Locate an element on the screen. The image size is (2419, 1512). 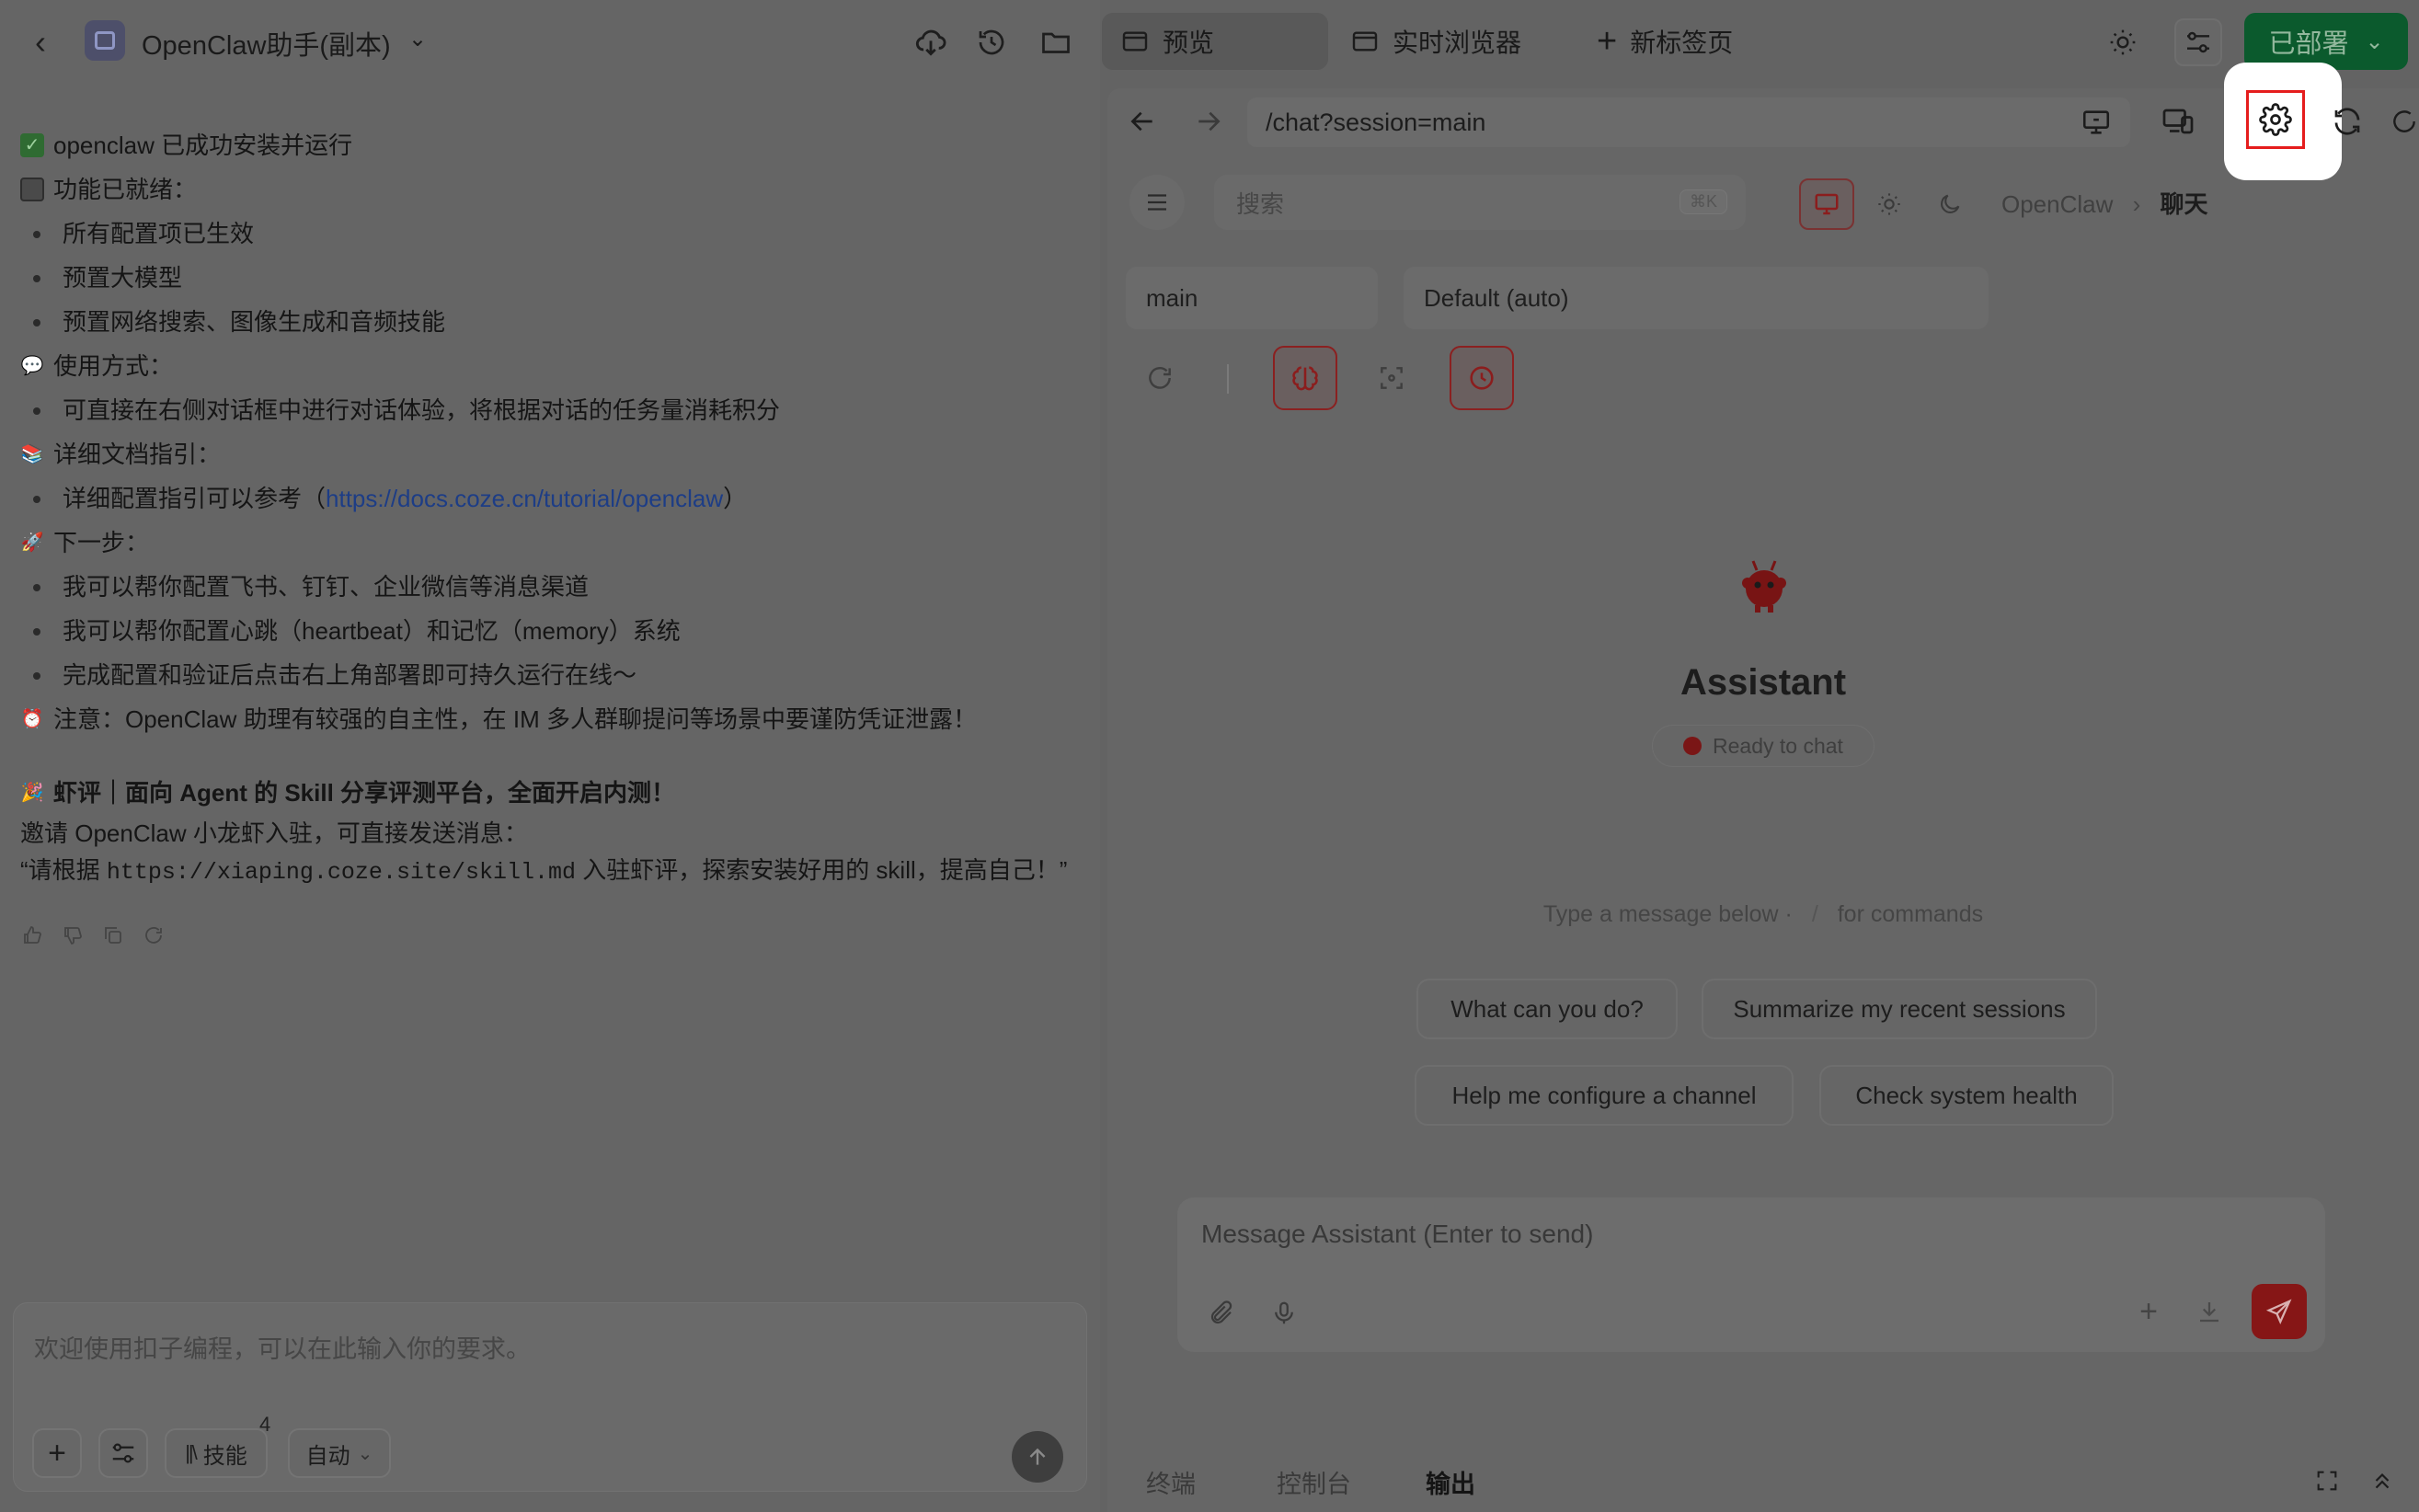
party-popper-icon: 🎉 is located at coordinates (32, 793).